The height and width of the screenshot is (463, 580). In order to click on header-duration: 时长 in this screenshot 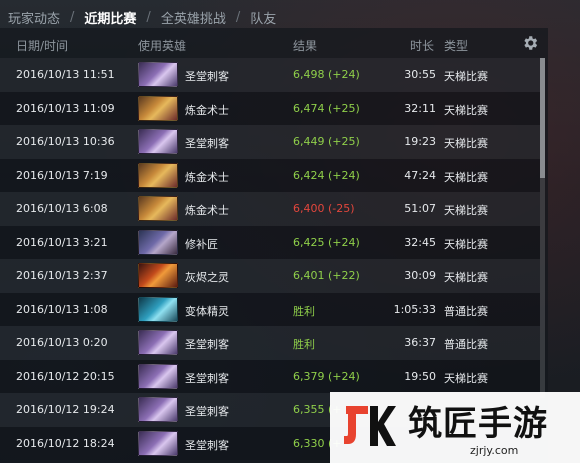, I will do `click(422, 45)`.